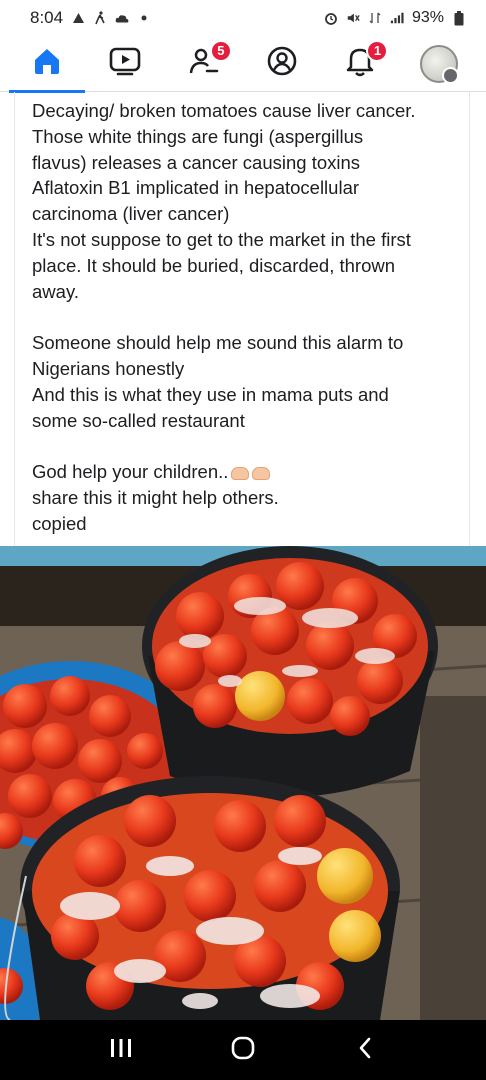  I want to click on back-icon, so click(365, 1050).